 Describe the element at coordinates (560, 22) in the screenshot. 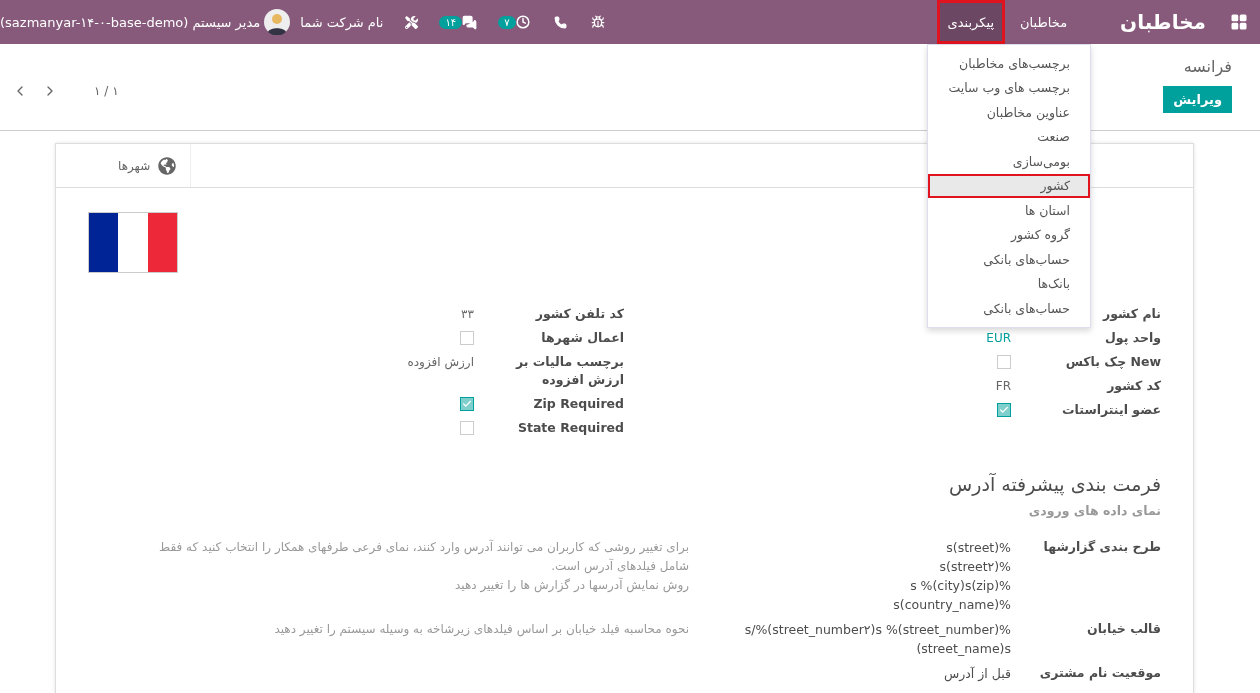

I see `phone-icon` at that location.